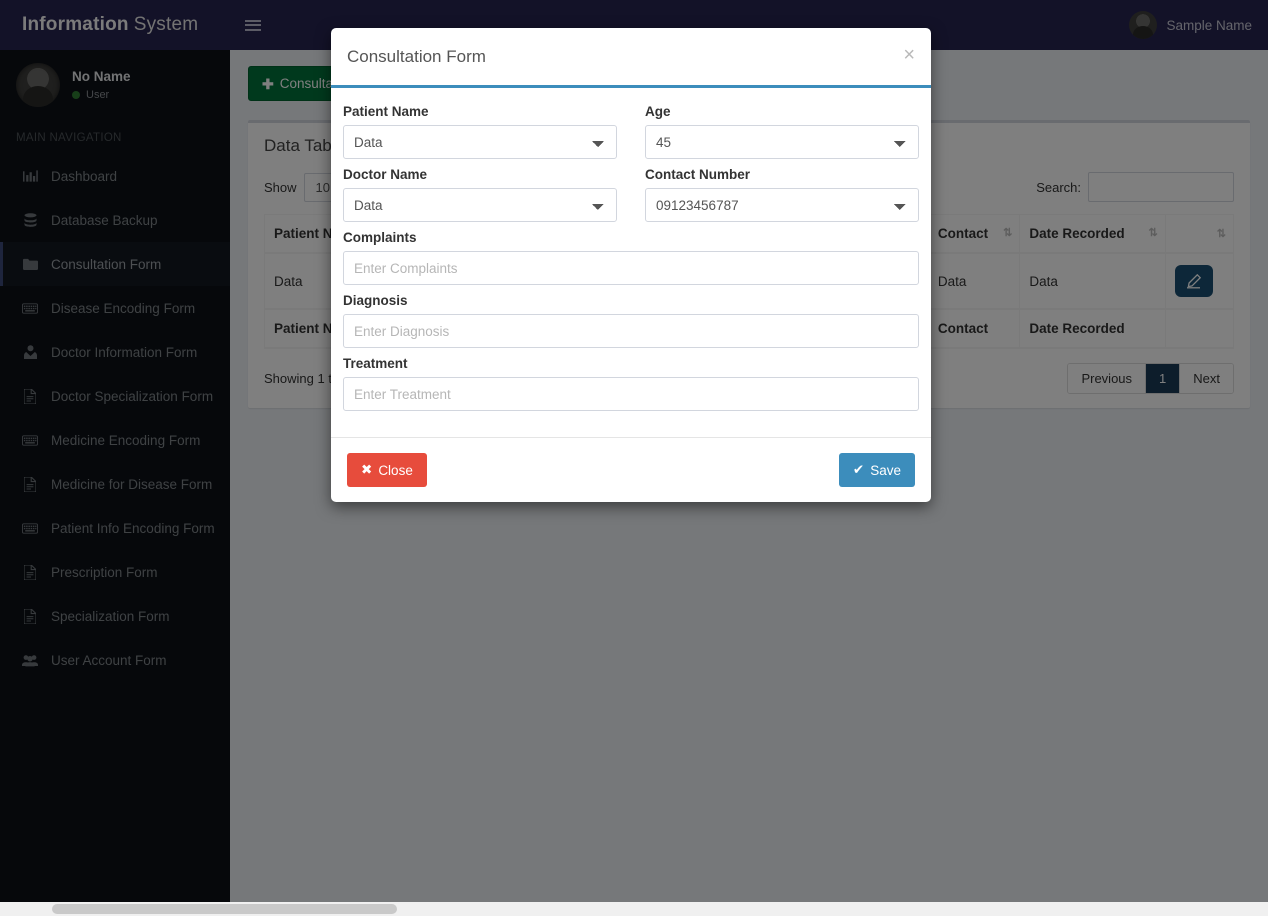  What do you see at coordinates (385, 174) in the screenshot?
I see `doctor-name-label: Doctor Name` at bounding box center [385, 174].